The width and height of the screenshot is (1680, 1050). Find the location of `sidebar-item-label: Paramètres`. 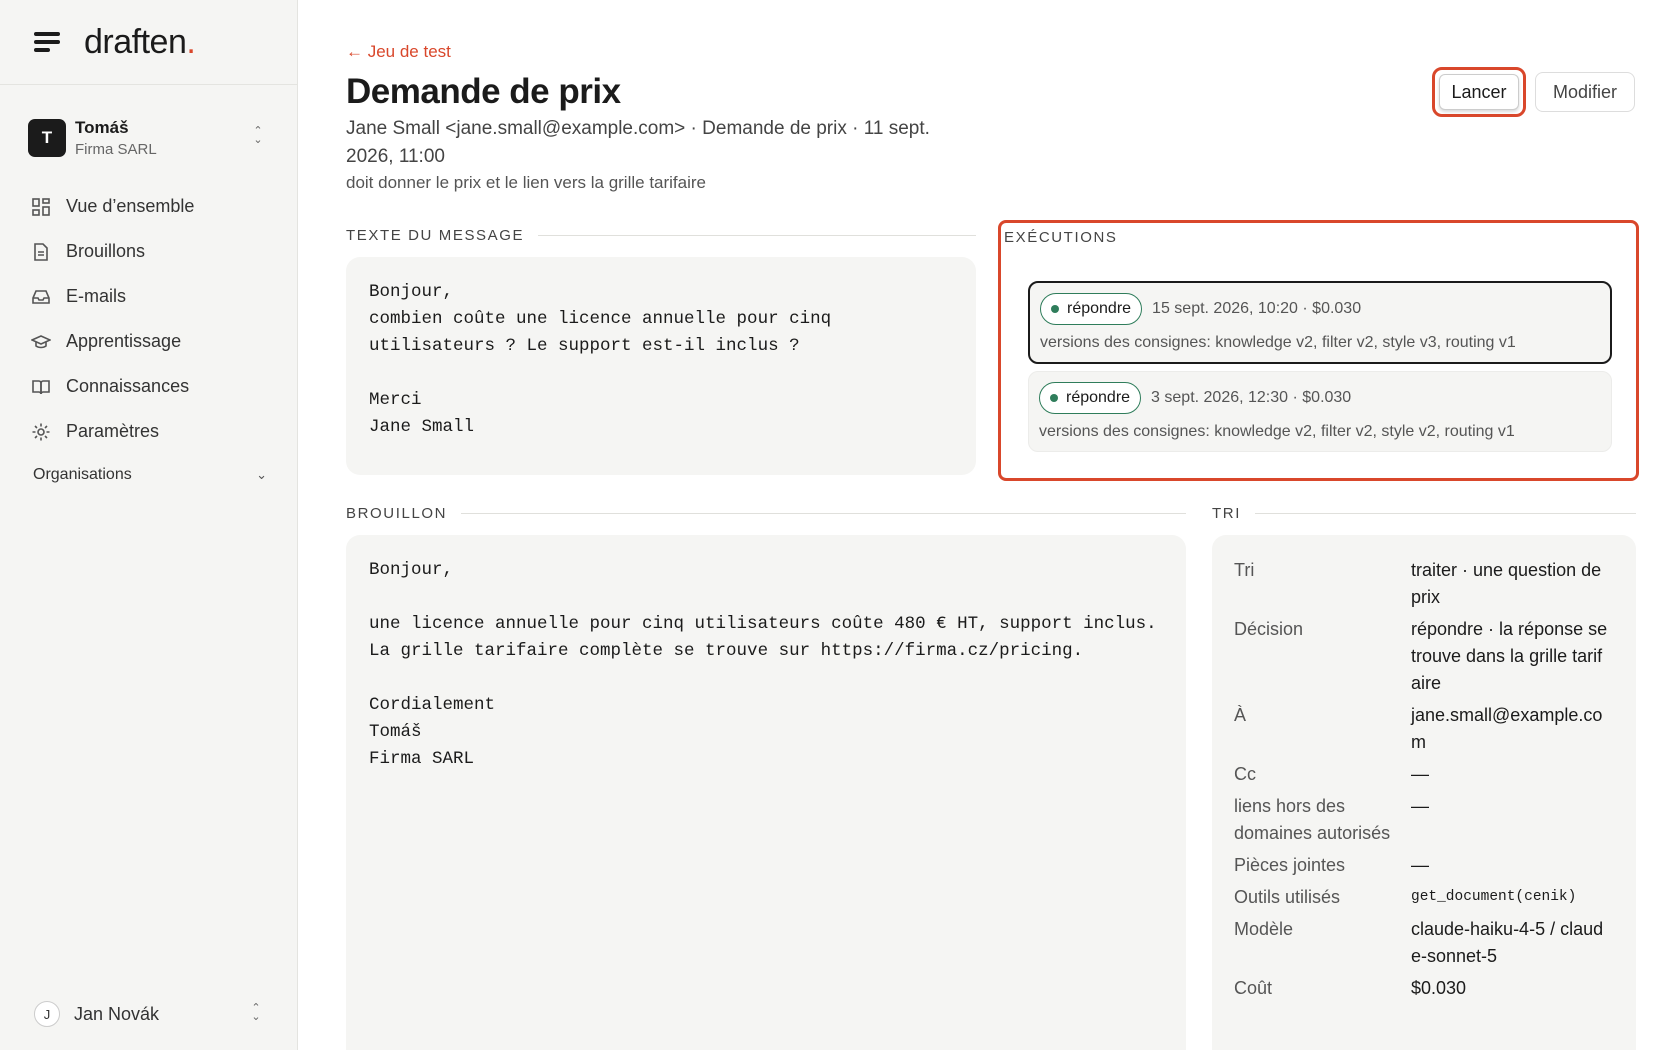

sidebar-item-label: Paramètres is located at coordinates (113, 431).